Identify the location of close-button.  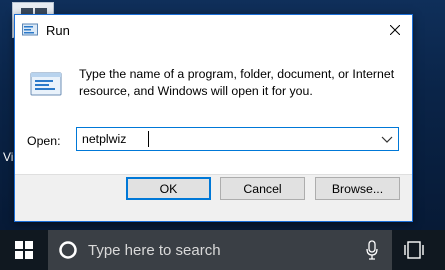
(395, 30).